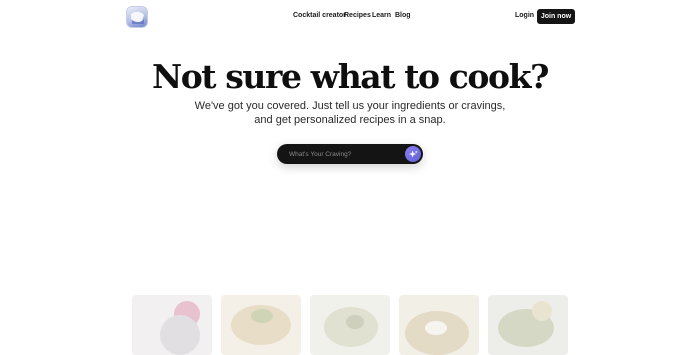 This screenshot has height=355, width=700. What do you see at coordinates (436, 328) in the screenshot?
I see `garnish-shape` at bounding box center [436, 328].